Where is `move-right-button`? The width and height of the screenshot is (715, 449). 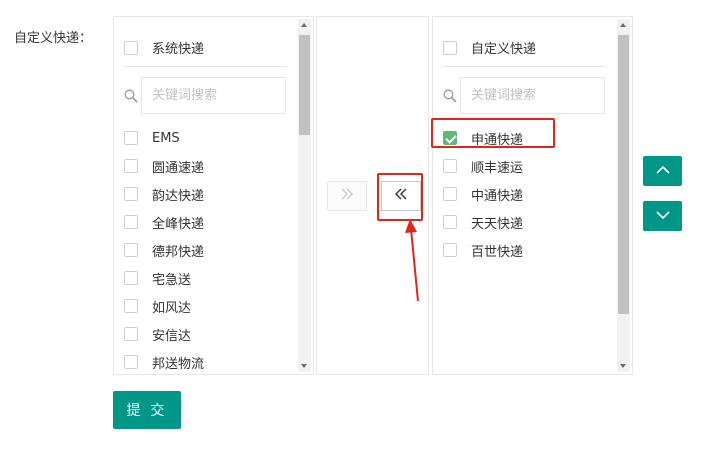
move-right-button is located at coordinates (347, 196).